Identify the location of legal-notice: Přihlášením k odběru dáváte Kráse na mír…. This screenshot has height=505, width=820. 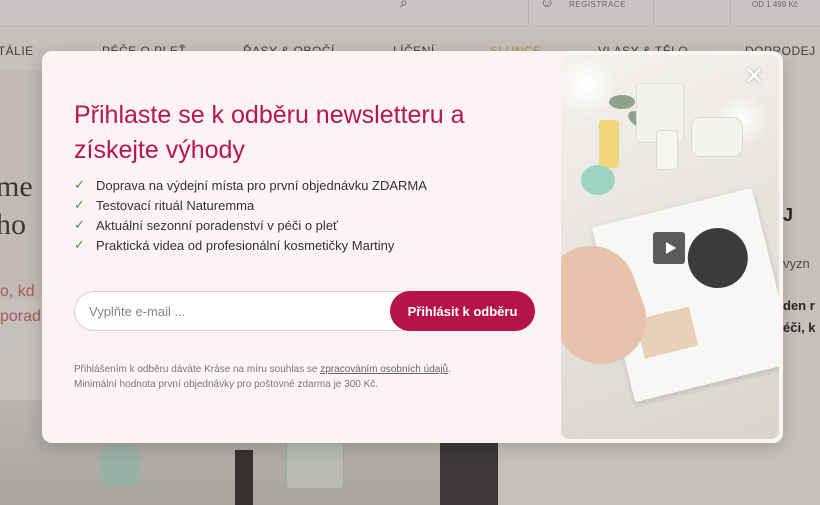
(309, 377).